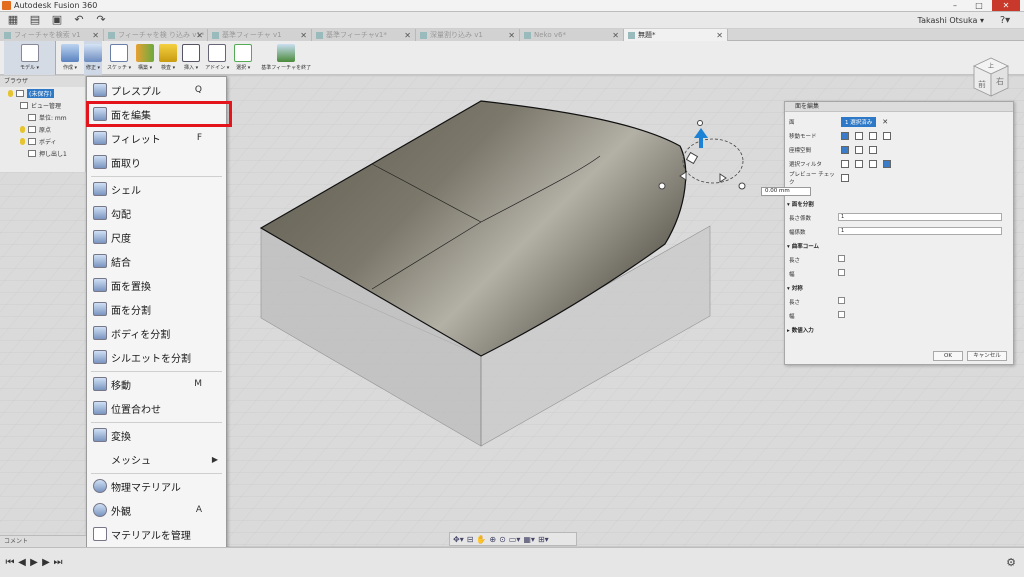 The image size is (1024, 577). What do you see at coordinates (42, 153) in the screenshot?
I see `browser-row-extrude: 押し出し1` at bounding box center [42, 153].